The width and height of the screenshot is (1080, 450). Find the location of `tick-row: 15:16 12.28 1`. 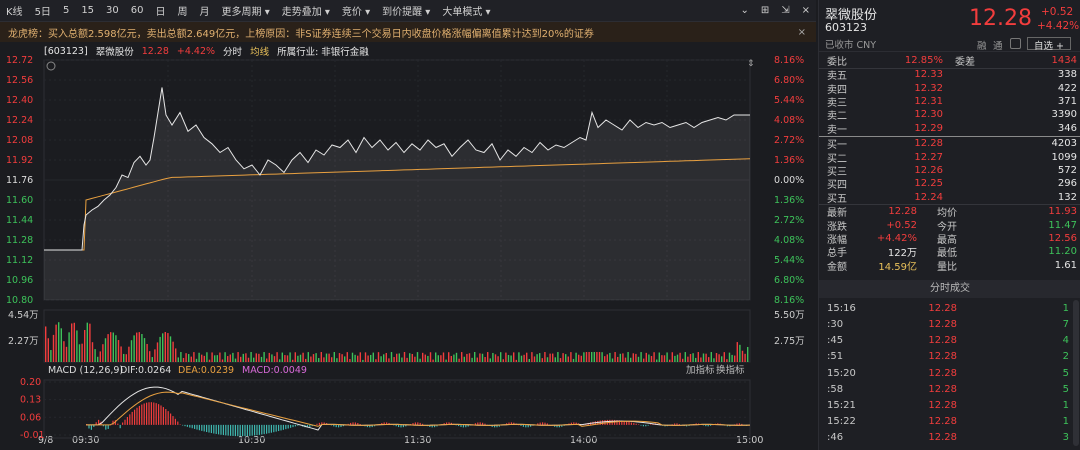

tick-row: 15:16 12.28 1 is located at coordinates (948, 308).